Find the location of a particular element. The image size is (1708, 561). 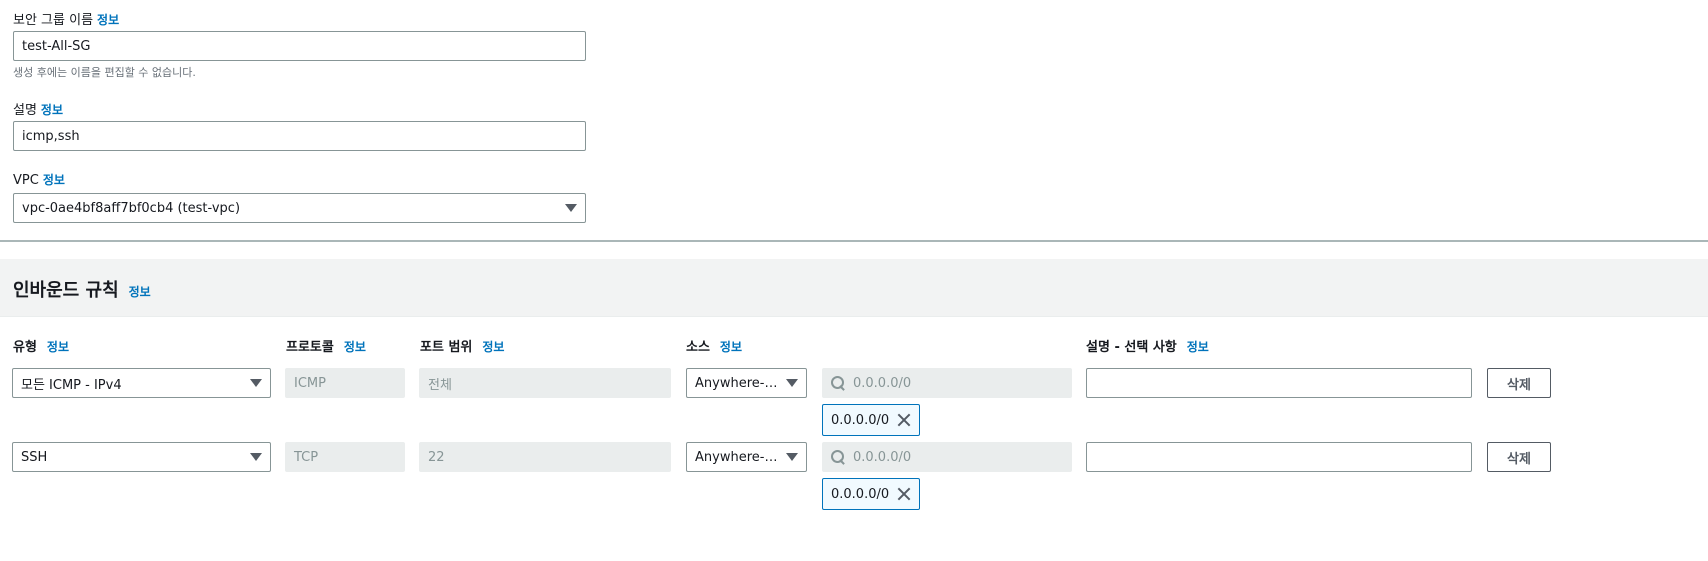

section-divider is located at coordinates (854, 241).